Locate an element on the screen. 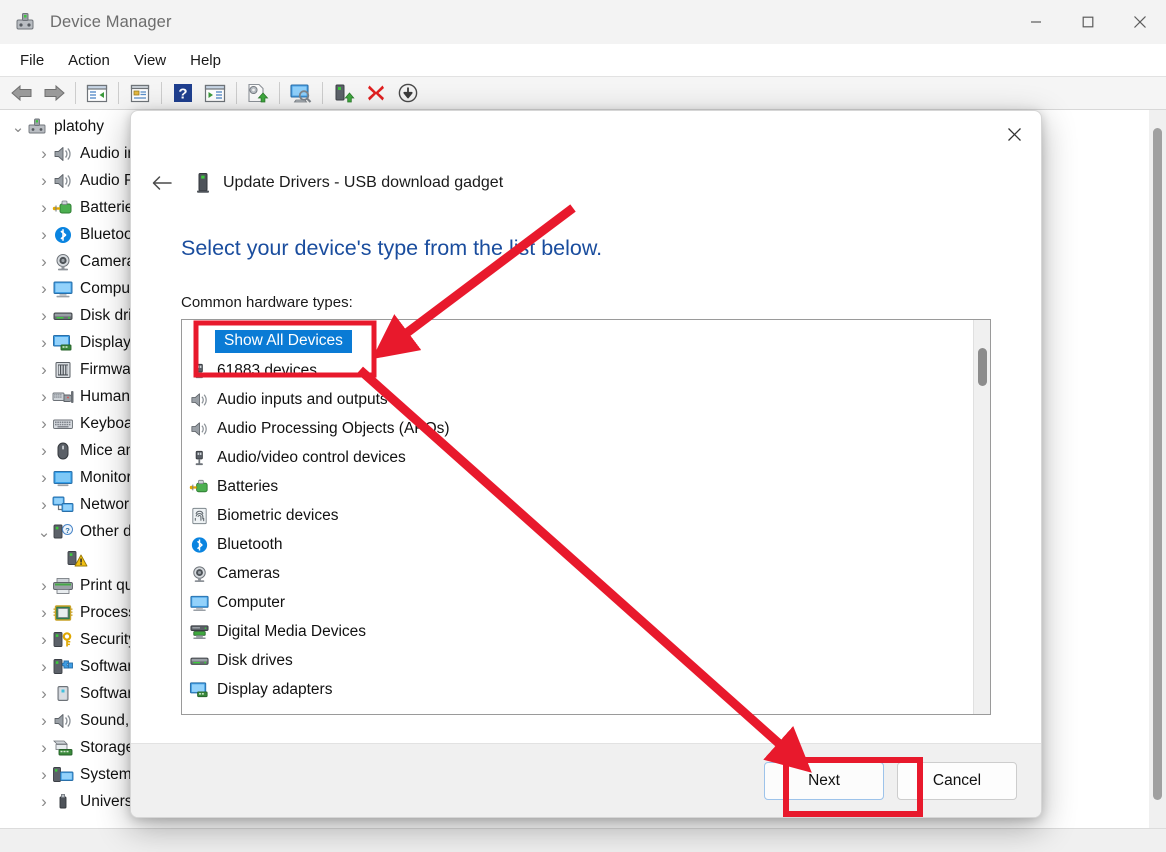 The width and height of the screenshot is (1166, 852). list-item: Audio Processing Objects (APOs) is located at coordinates (577, 428).